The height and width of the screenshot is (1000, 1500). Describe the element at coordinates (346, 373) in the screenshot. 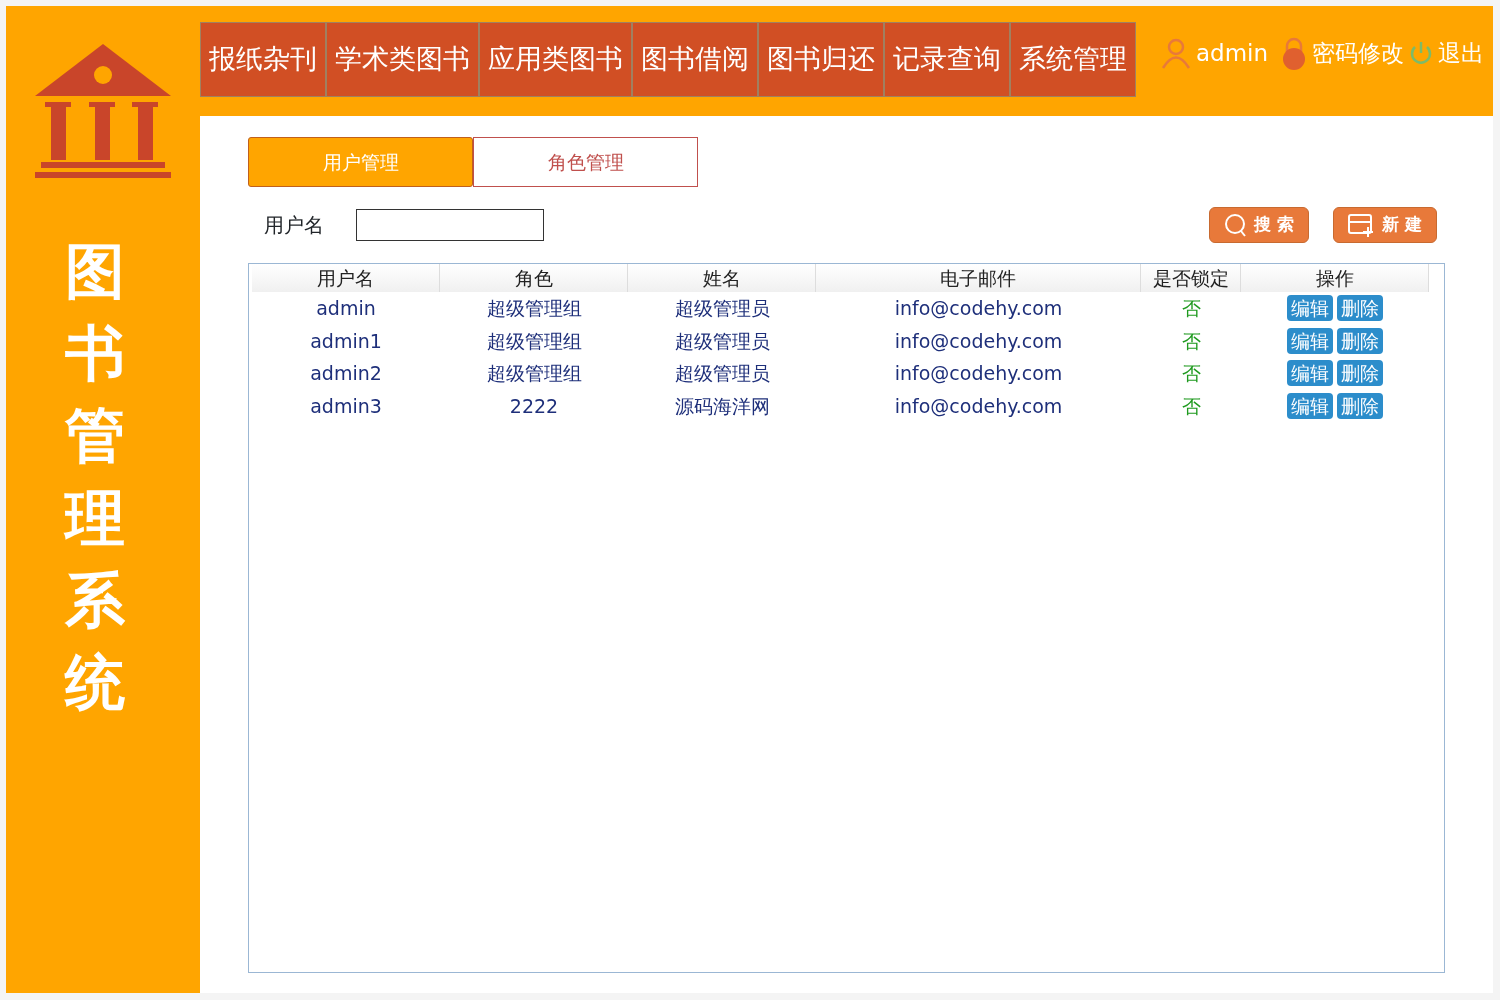

I see `table-cell-text: admin2` at that location.